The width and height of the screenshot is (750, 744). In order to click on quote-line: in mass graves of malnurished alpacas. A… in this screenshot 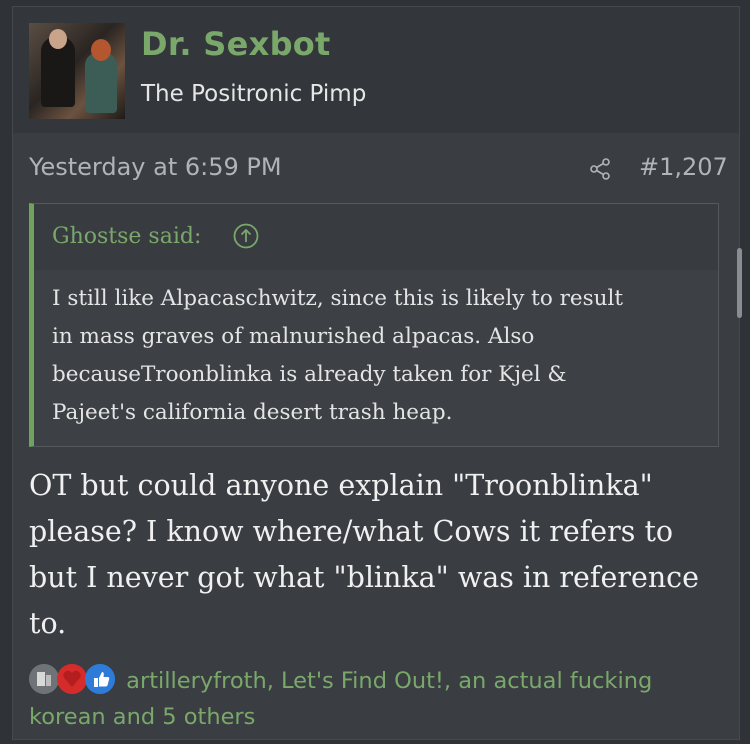, I will do `click(293, 336)`.